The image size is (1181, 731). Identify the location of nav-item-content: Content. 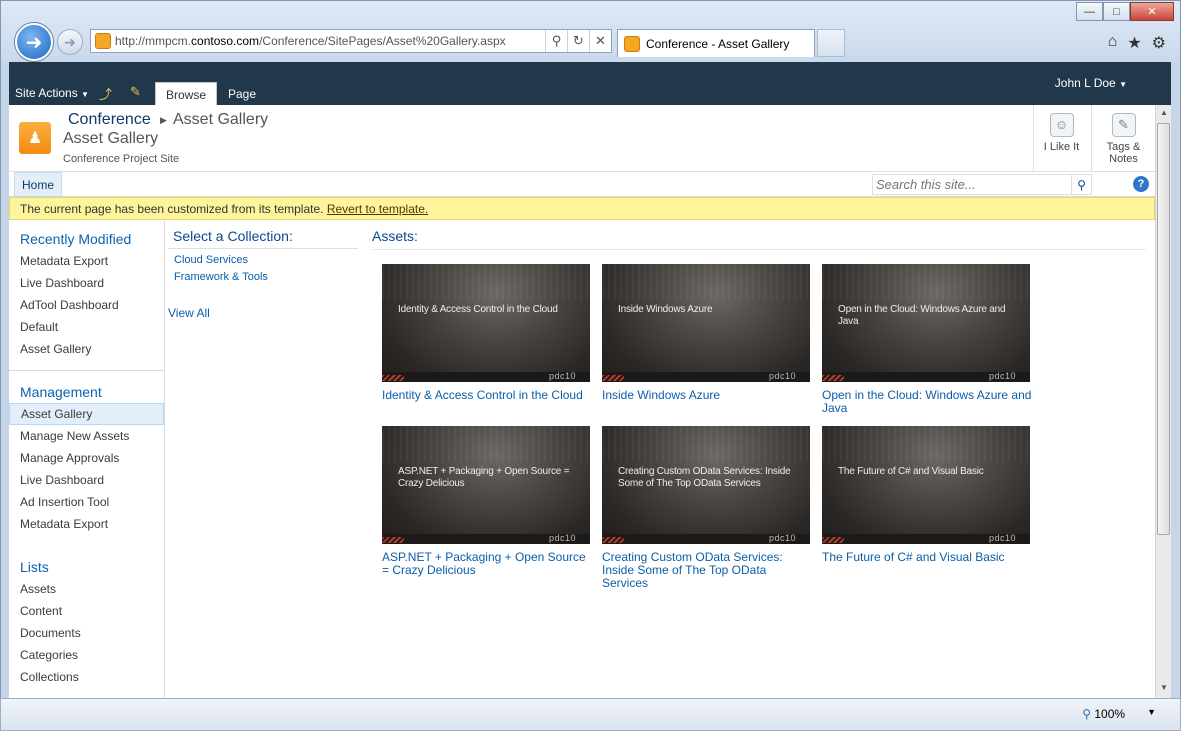
(86, 611).